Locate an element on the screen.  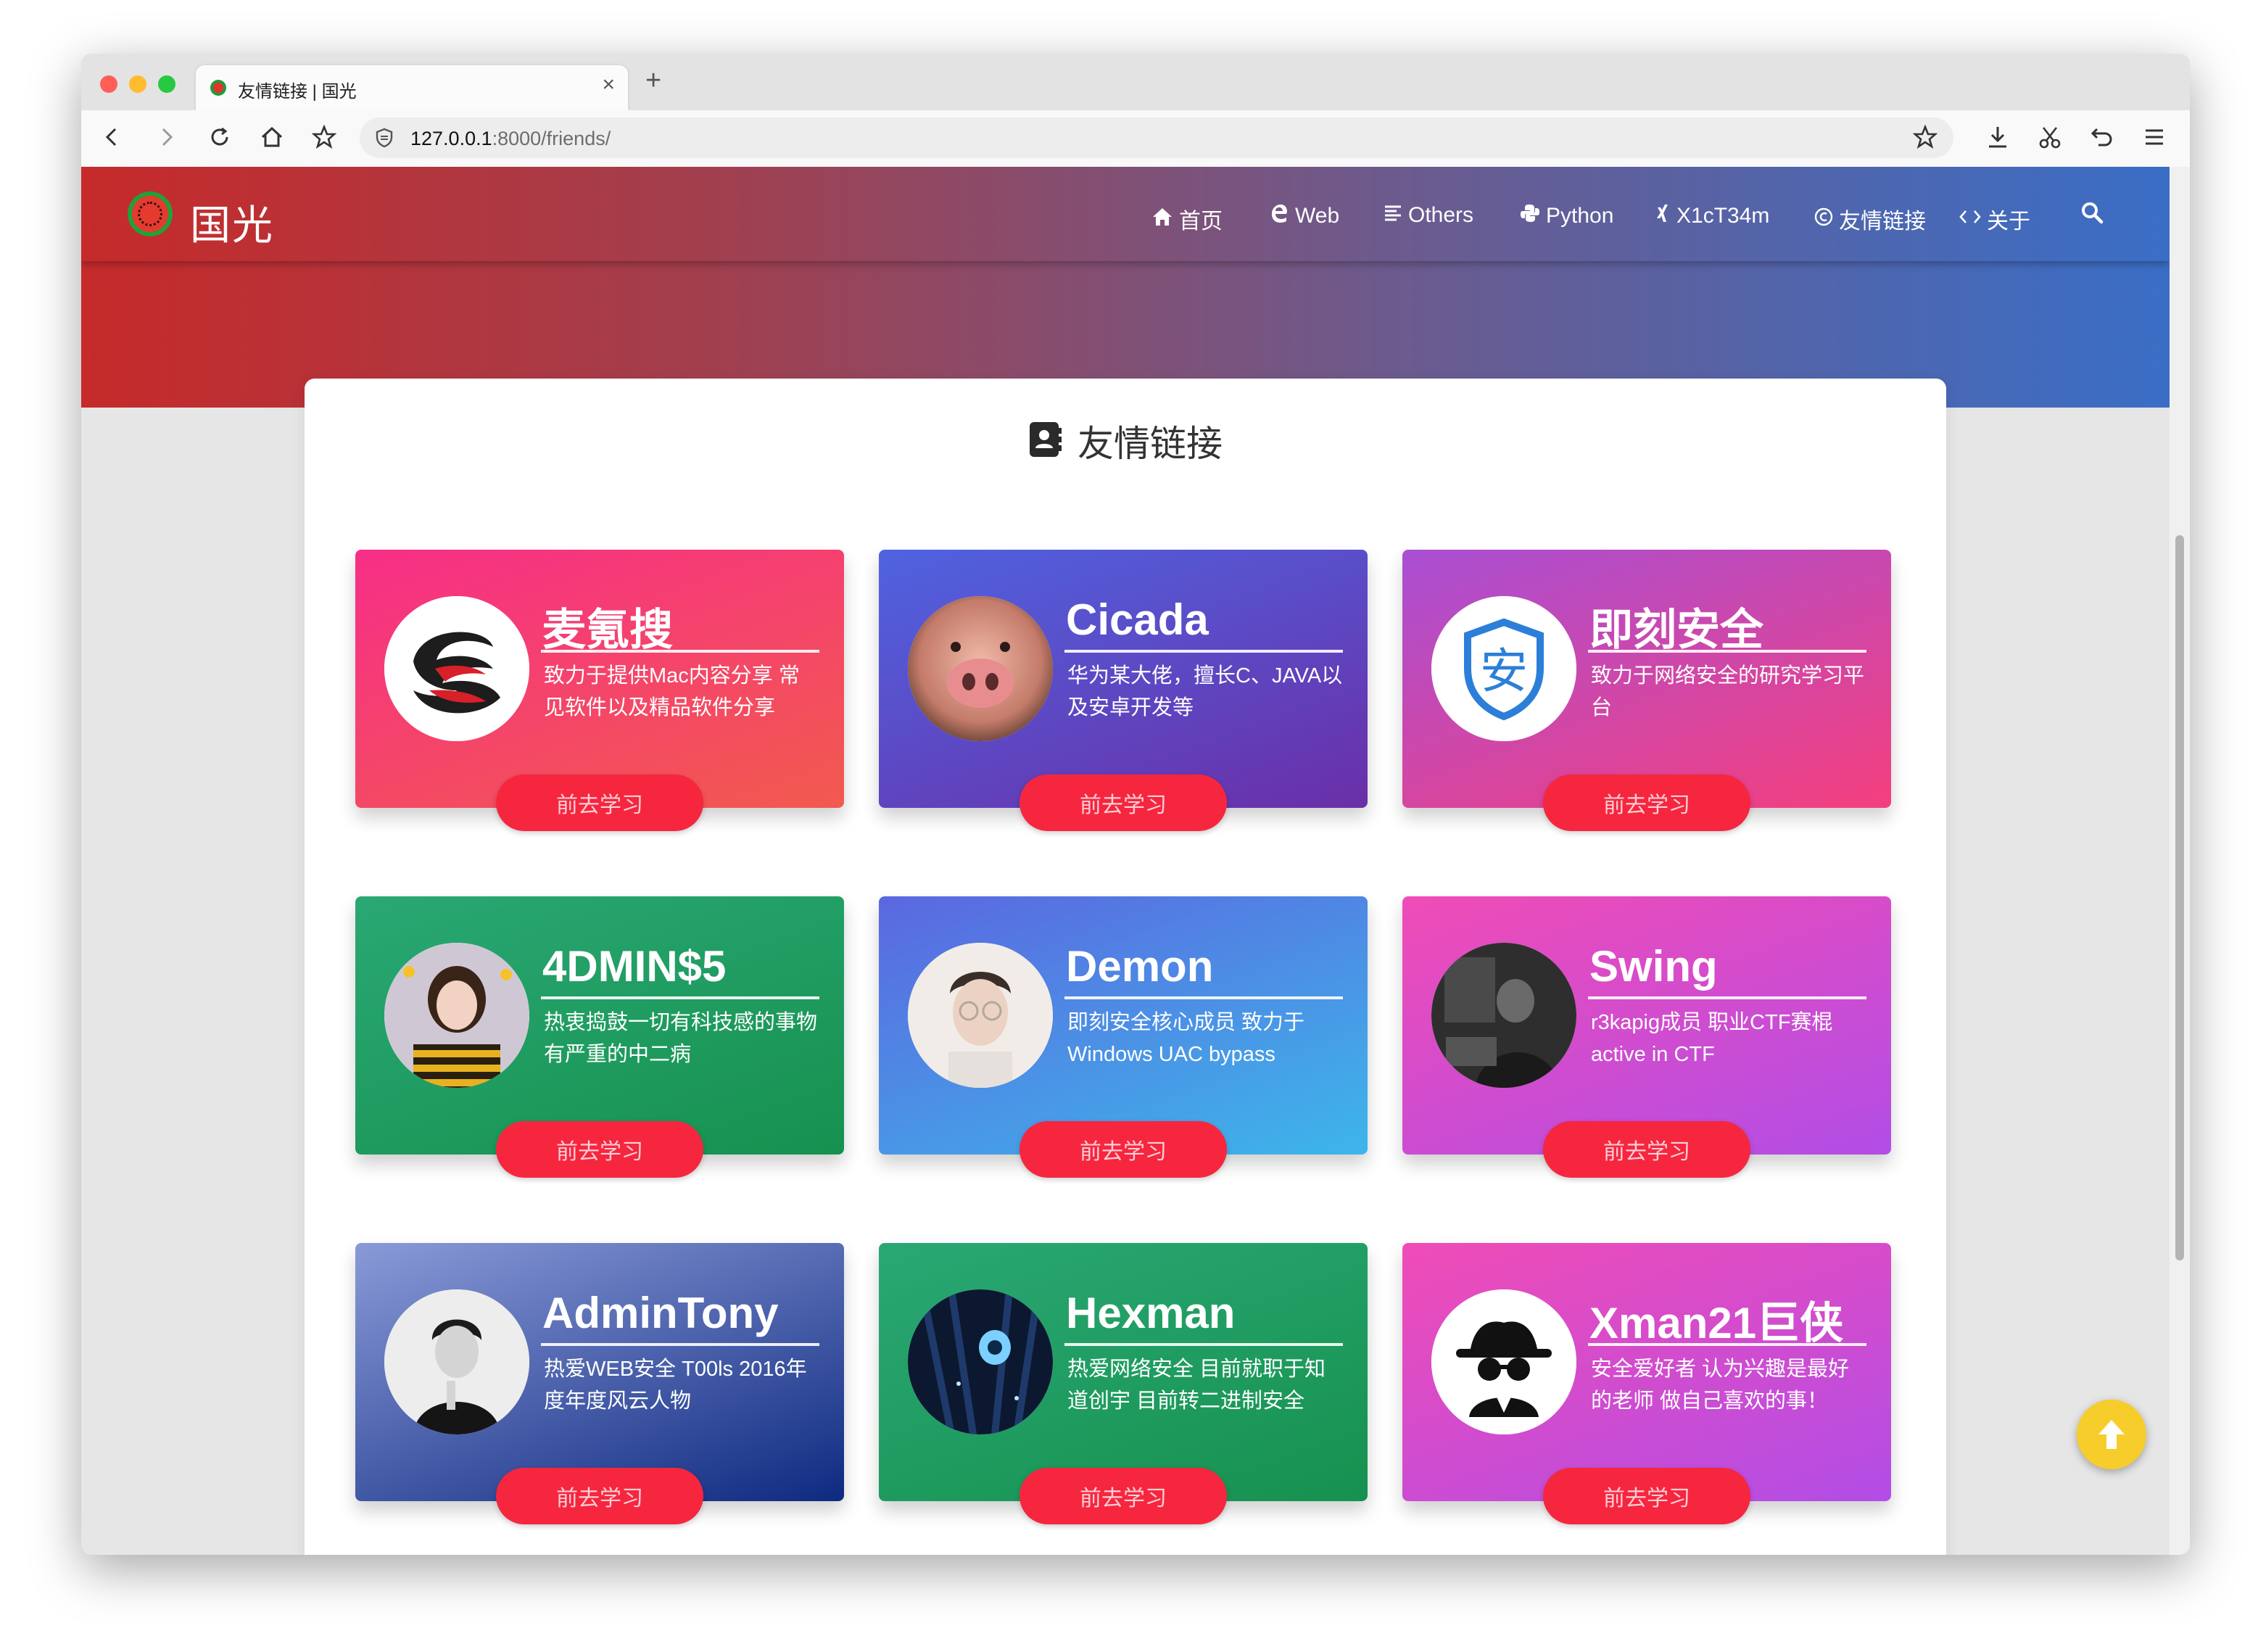
shield-icon is located at coordinates (384, 140).